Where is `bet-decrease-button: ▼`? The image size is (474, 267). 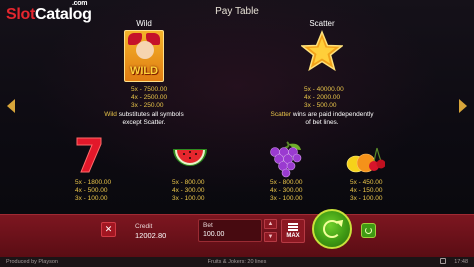 bet-decrease-button: ▼ is located at coordinates (270, 237).